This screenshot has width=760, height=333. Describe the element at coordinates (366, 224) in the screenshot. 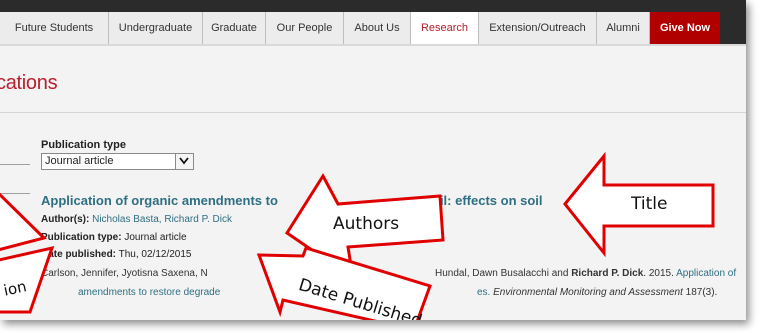

I see `authors-callout-label: Authors` at that location.